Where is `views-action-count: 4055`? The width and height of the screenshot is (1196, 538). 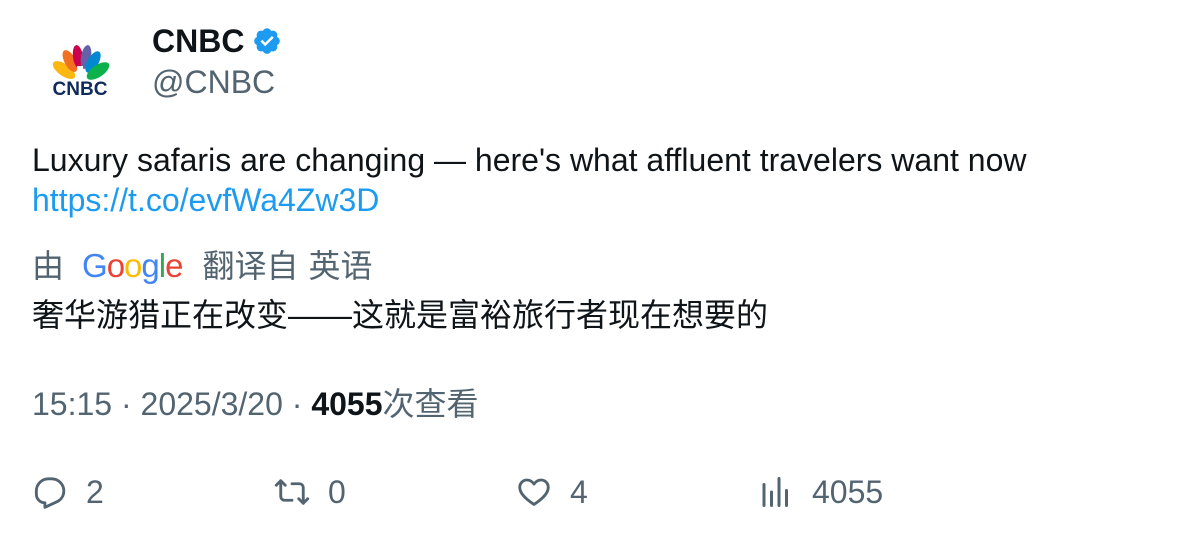 views-action-count: 4055 is located at coordinates (848, 491).